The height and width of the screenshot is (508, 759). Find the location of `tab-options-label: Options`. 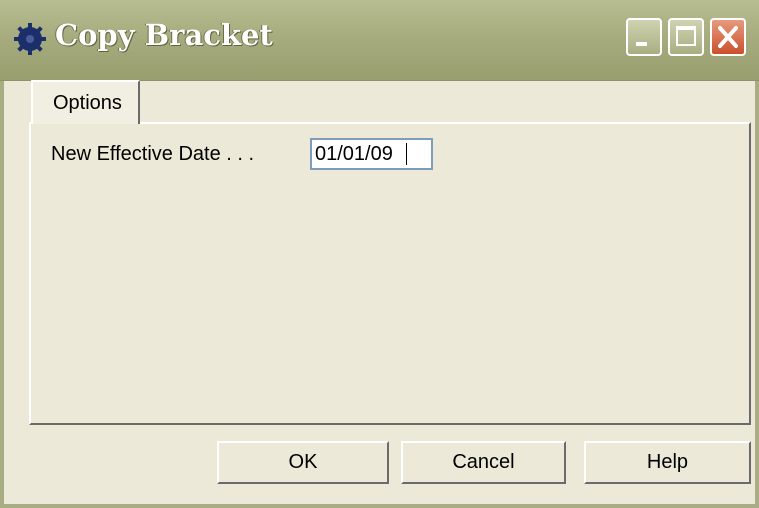

tab-options-label: Options is located at coordinates (87, 103).